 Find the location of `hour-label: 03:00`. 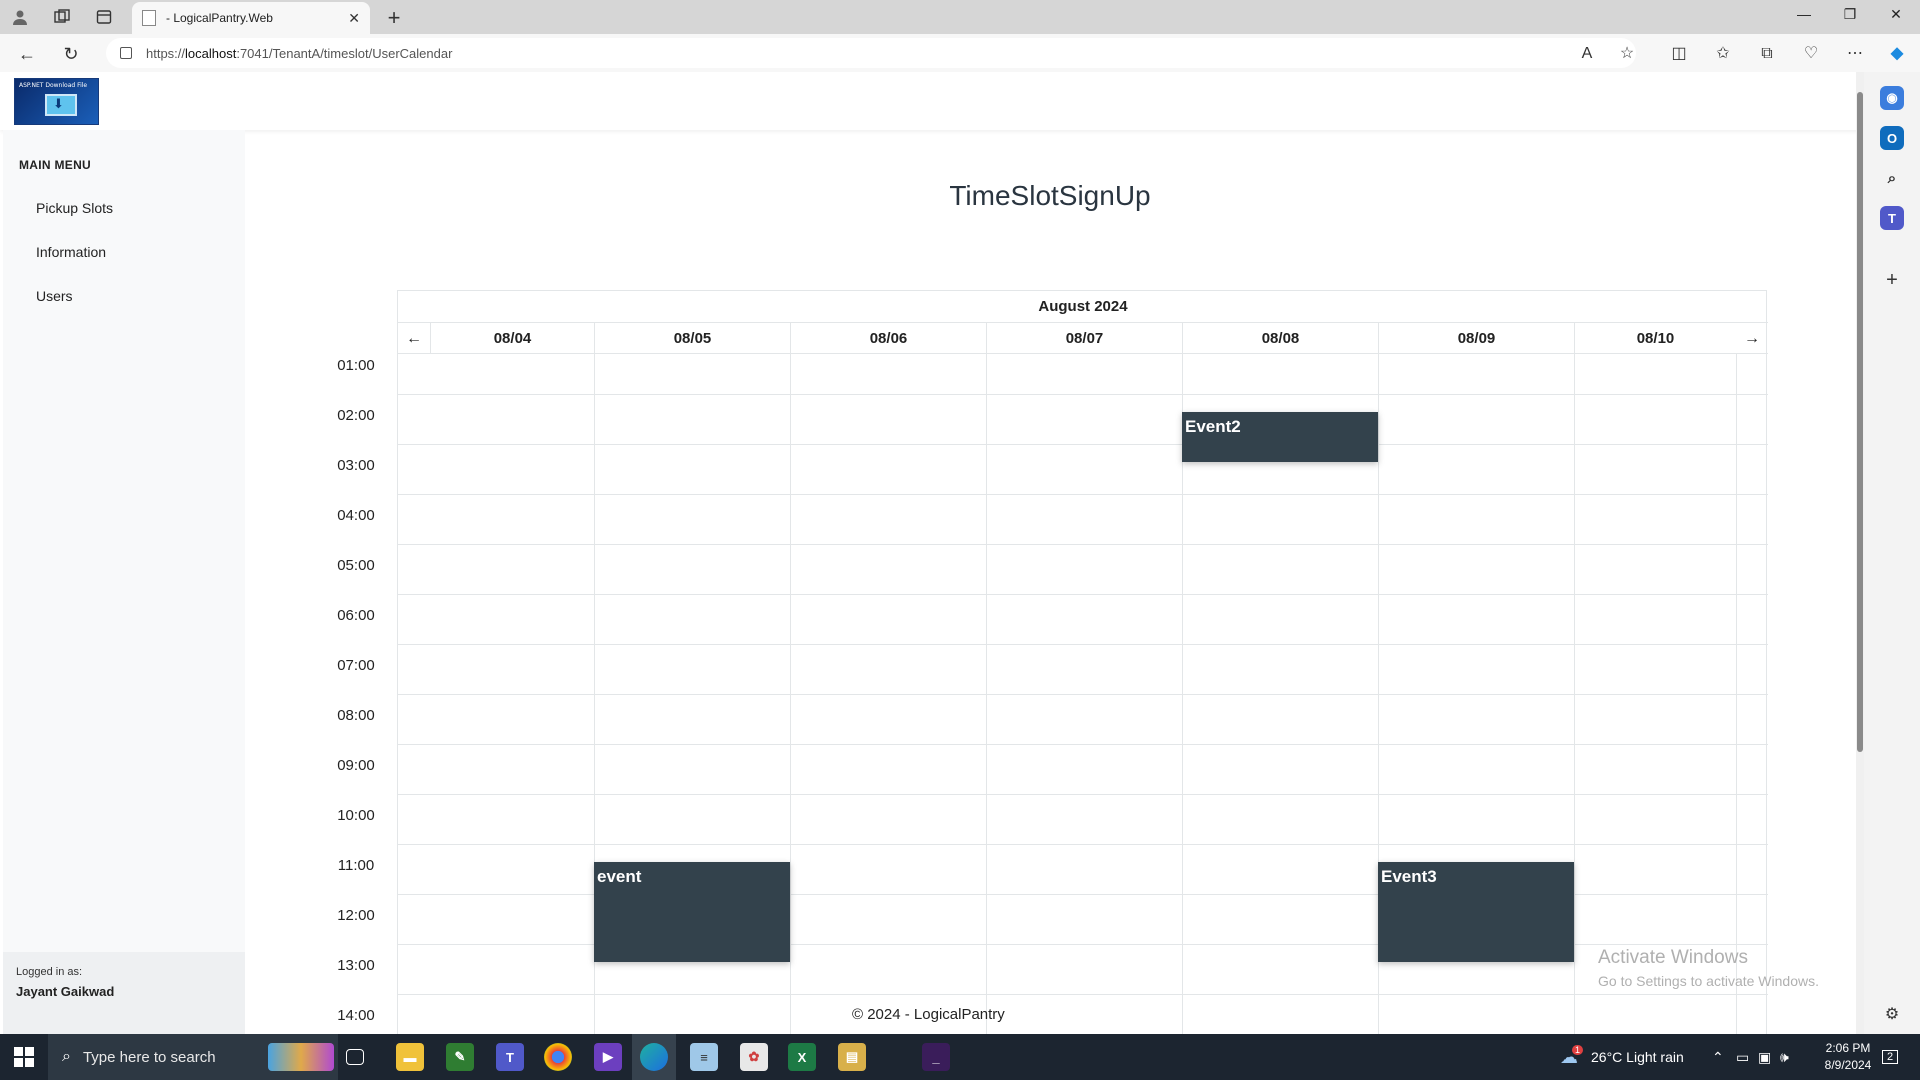

hour-label: 03:00 is located at coordinates (356, 465).